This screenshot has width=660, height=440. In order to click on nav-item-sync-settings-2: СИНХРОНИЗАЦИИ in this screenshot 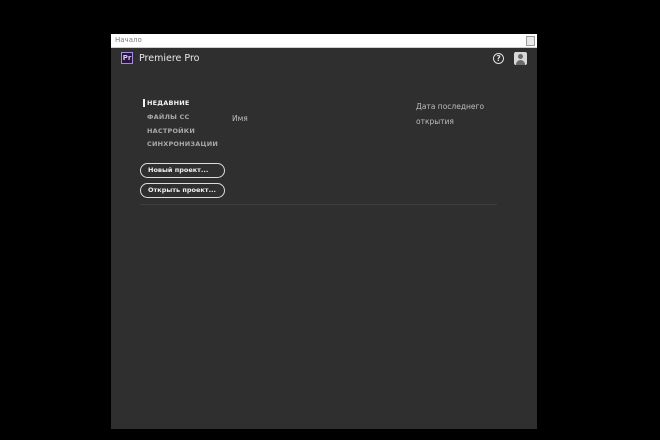, I will do `click(182, 144)`.